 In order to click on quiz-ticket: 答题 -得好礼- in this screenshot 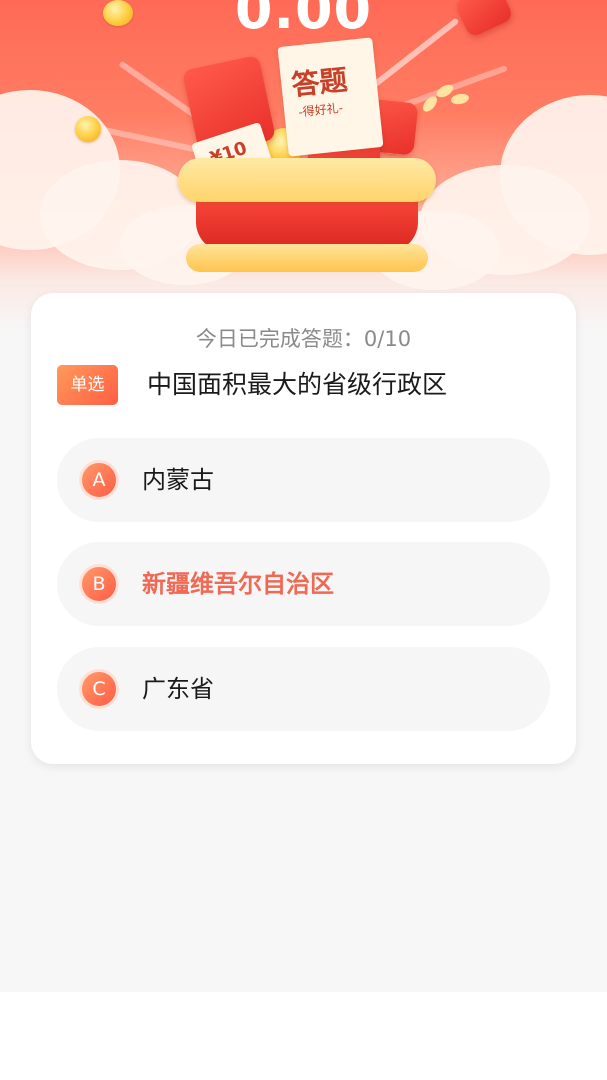, I will do `click(330, 97)`.